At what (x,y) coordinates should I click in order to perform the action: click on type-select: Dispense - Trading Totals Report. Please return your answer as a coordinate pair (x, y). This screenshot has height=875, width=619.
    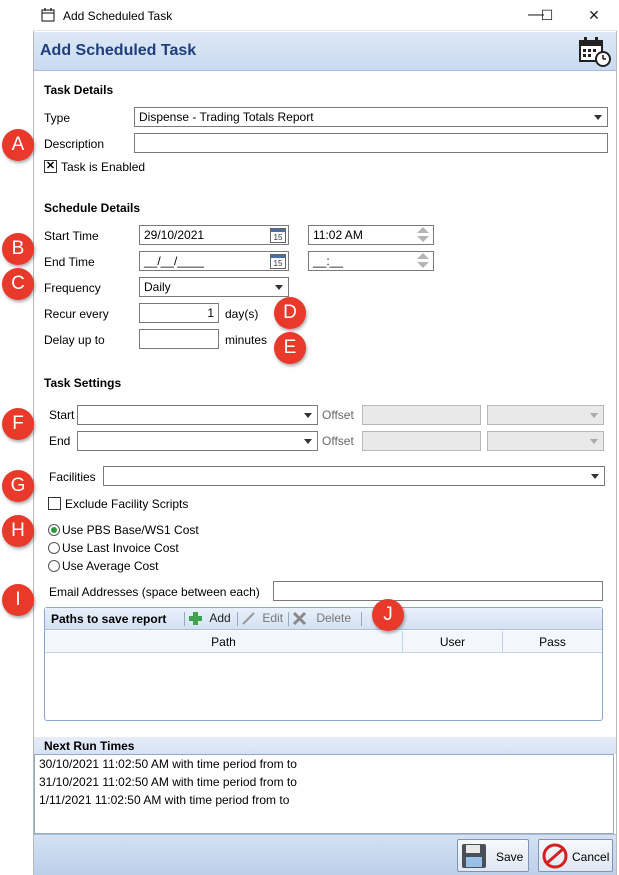
    Looking at the image, I should click on (371, 117).